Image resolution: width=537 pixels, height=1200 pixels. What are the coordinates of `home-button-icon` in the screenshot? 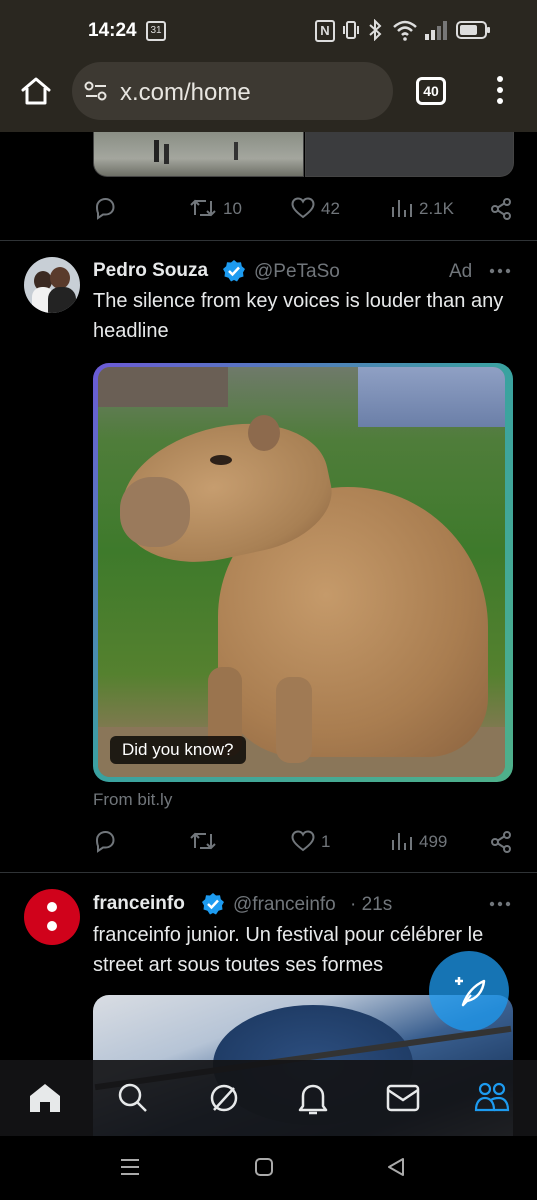 It's located at (264, 1167).